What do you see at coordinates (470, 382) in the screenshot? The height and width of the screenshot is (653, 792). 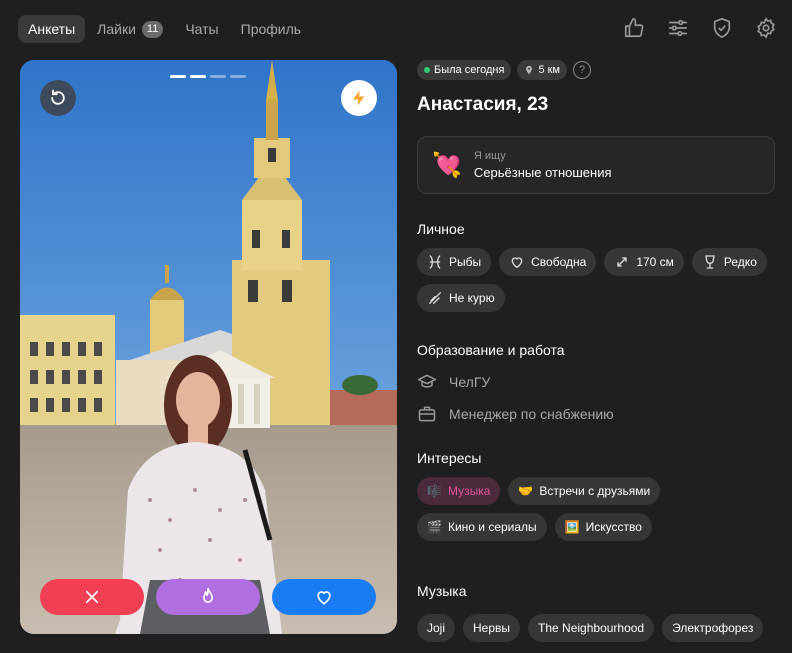 I see `school-text: ЧелГУ` at bounding box center [470, 382].